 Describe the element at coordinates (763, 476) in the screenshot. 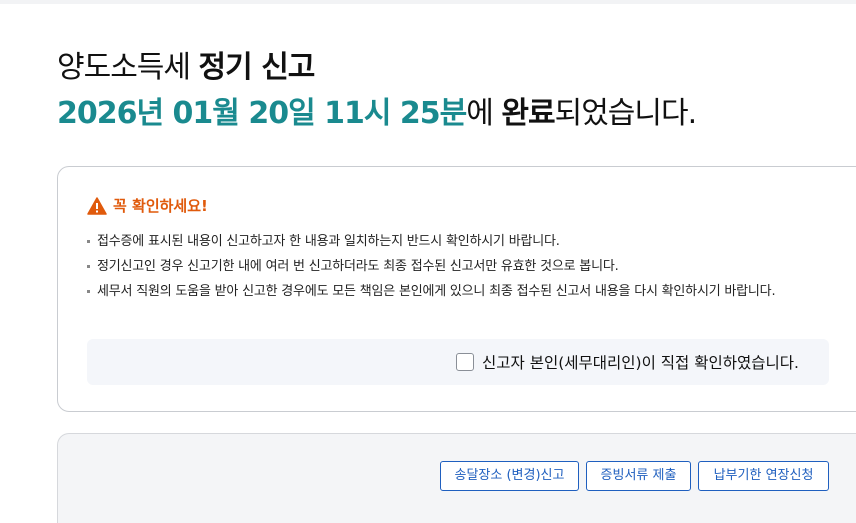

I see `payment-extension-button: 납부기한 연장신청` at that location.